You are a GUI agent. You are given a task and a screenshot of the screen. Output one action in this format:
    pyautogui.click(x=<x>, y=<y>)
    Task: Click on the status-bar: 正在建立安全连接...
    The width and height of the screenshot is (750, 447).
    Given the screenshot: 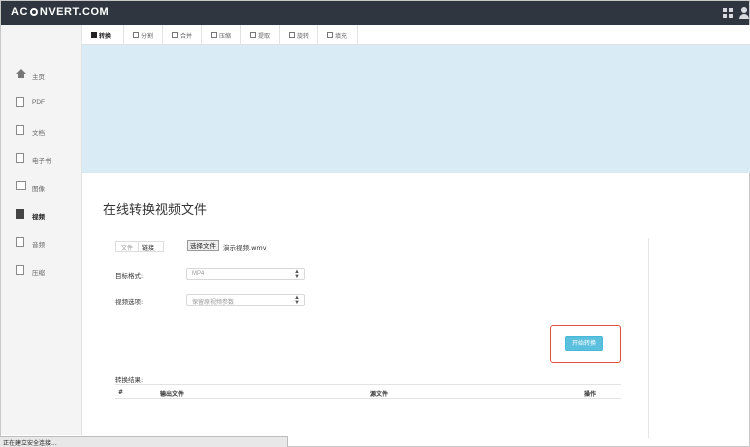 What is the action you would take?
    pyautogui.click(x=144, y=441)
    